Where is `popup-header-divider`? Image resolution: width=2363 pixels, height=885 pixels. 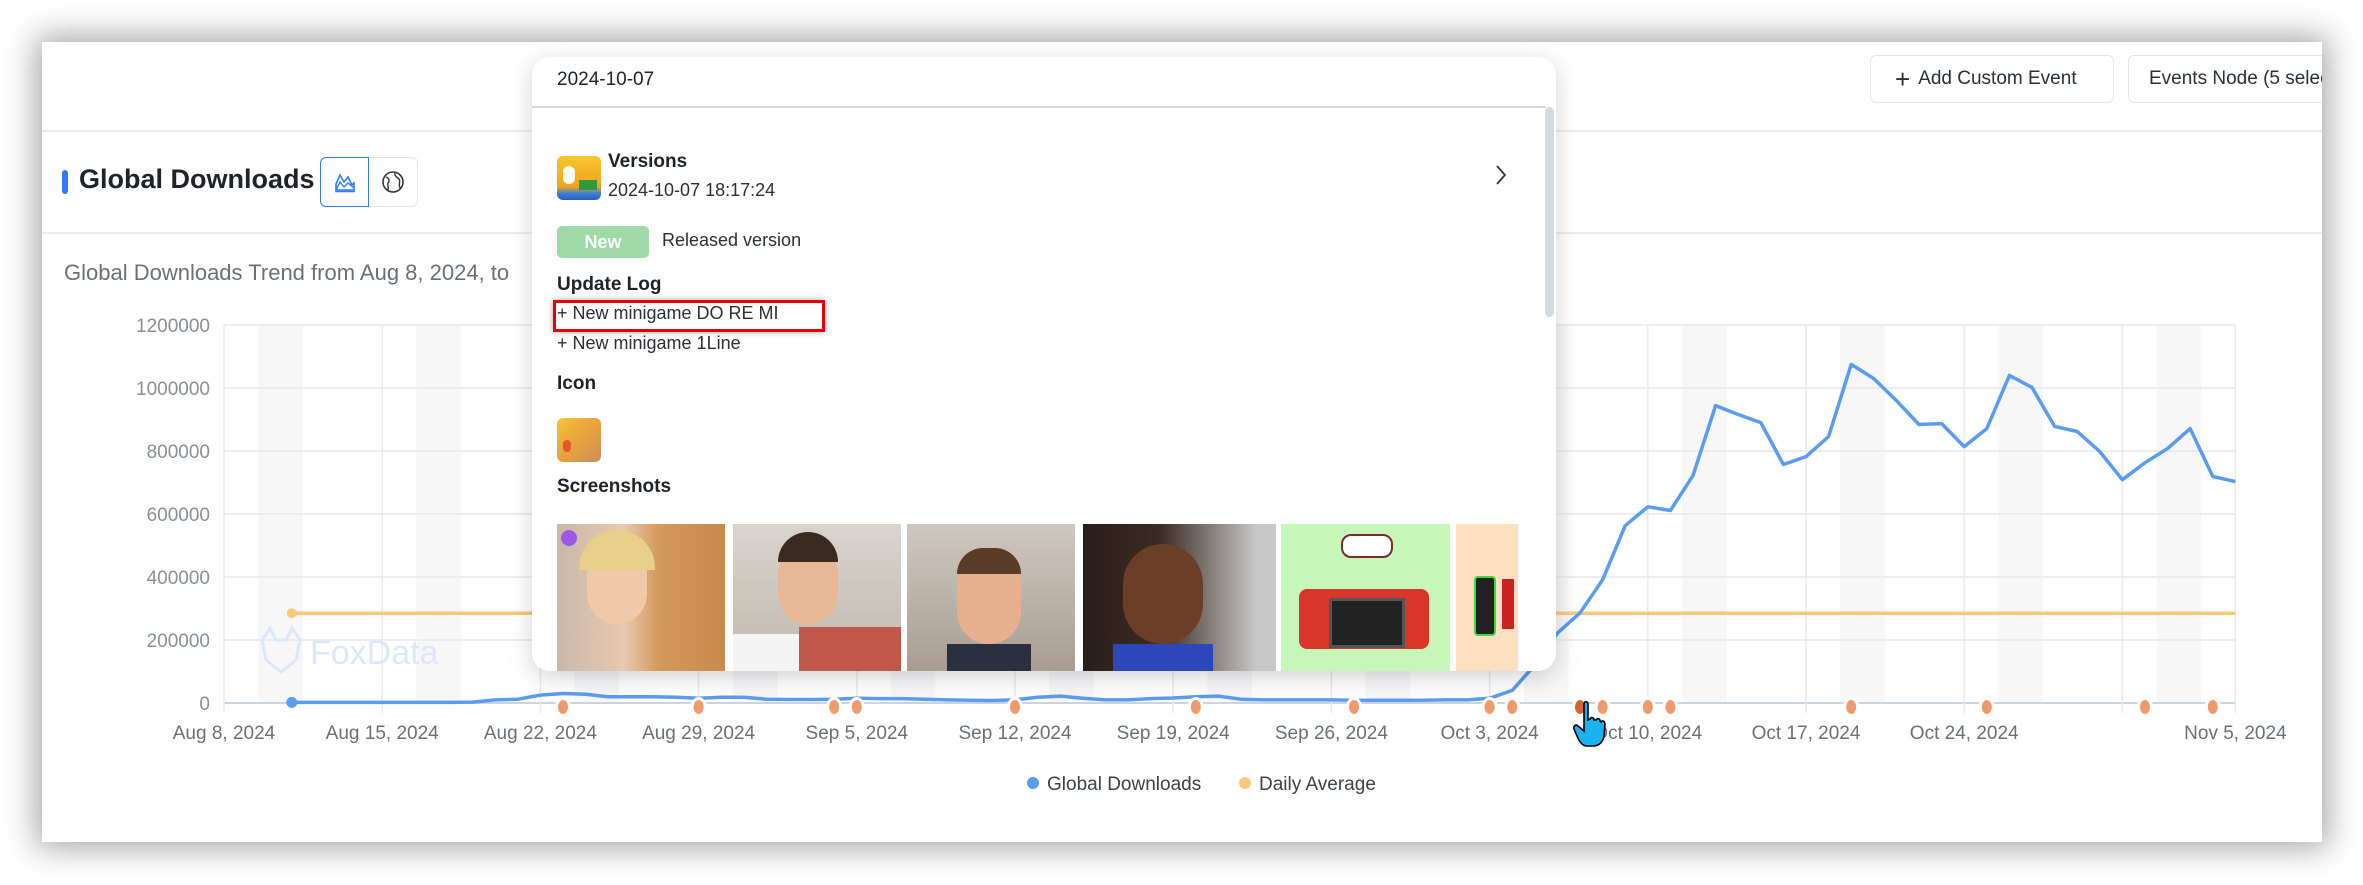 popup-header-divider is located at coordinates (1039, 107).